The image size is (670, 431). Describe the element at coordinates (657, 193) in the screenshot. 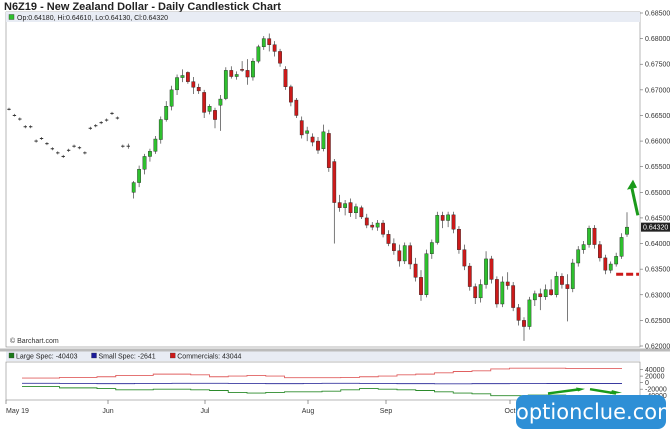

I see `price-y-tick-label: 0.65000` at that location.